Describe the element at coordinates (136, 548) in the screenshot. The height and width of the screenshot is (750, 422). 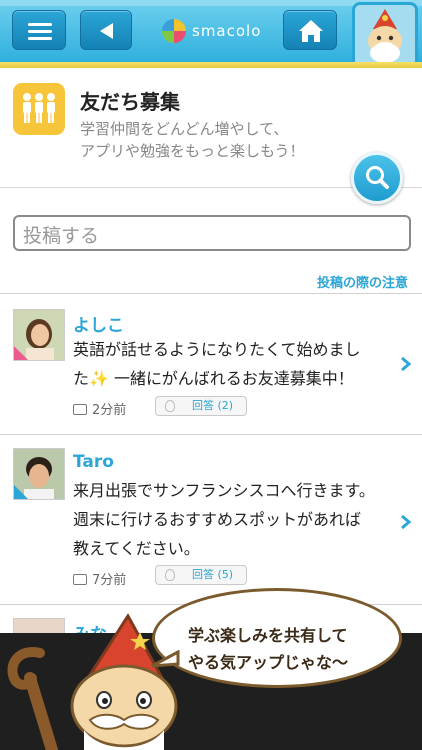
I see `post-line: 教えてください。` at that location.